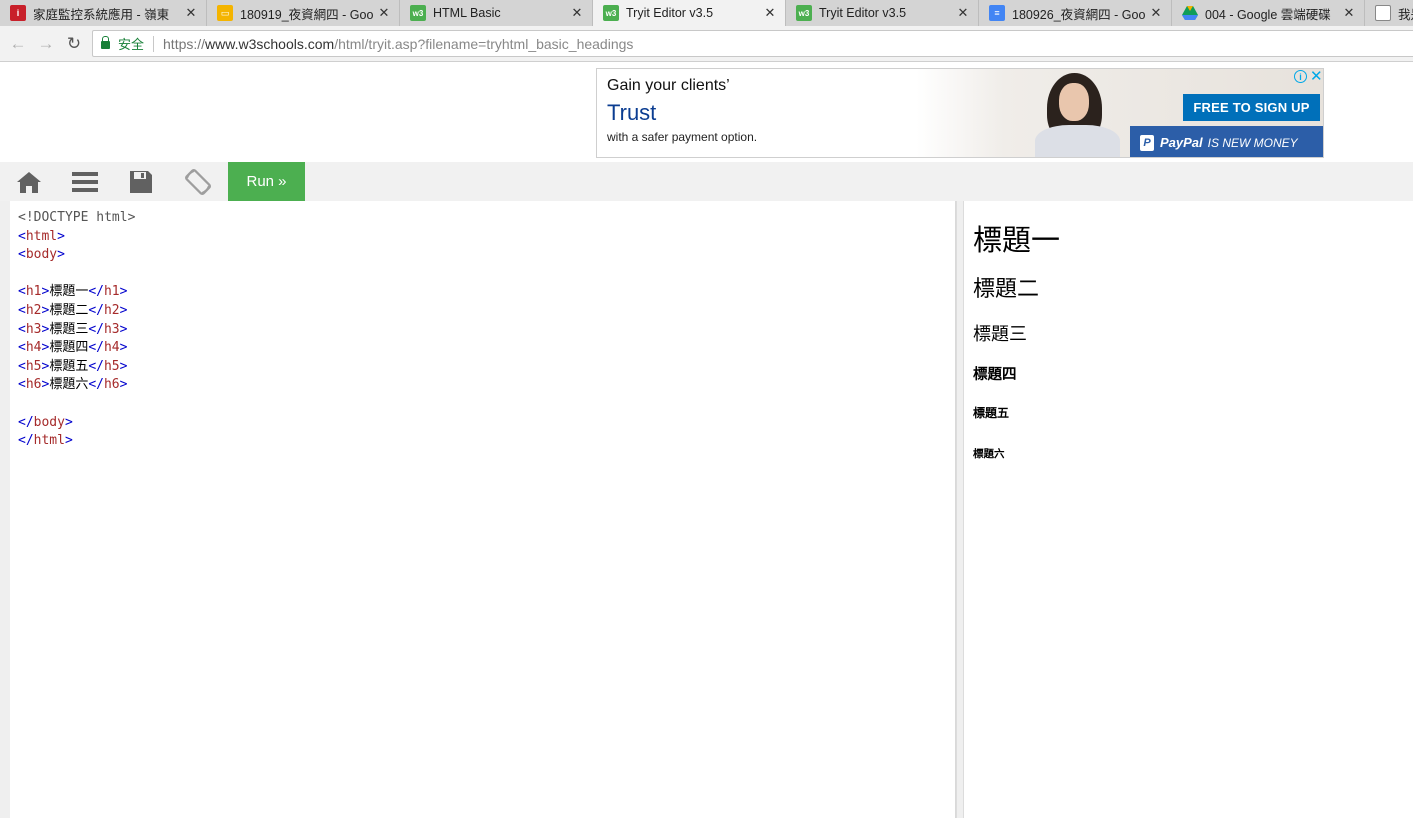  I want to click on code-heading-text: 標題四, so click(69, 348).